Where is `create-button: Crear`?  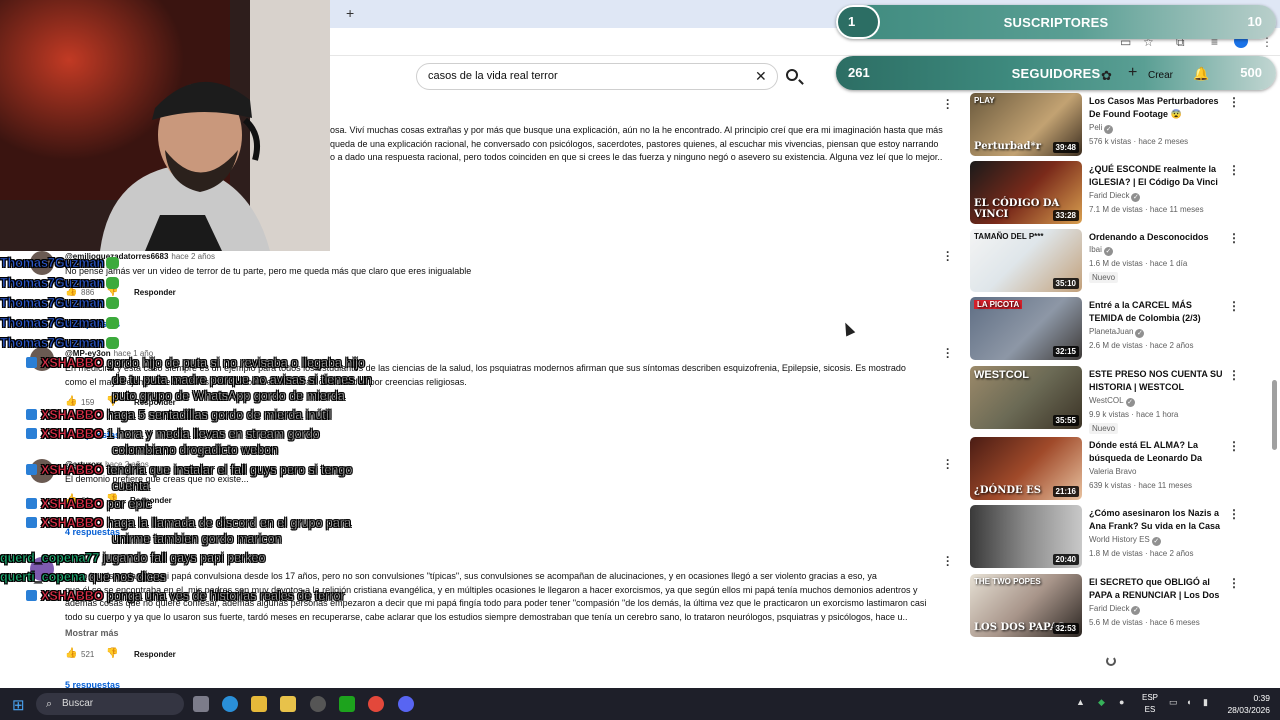
create-button: Crear is located at coordinates (1160, 75).